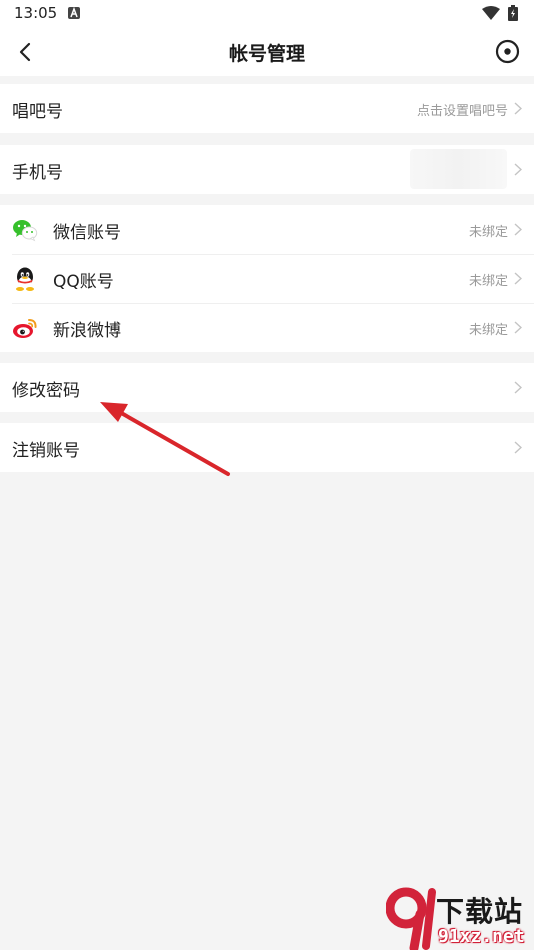 This screenshot has height=950, width=534. What do you see at coordinates (480, 911) in the screenshot?
I see `watermark-title: 下载站` at bounding box center [480, 911].